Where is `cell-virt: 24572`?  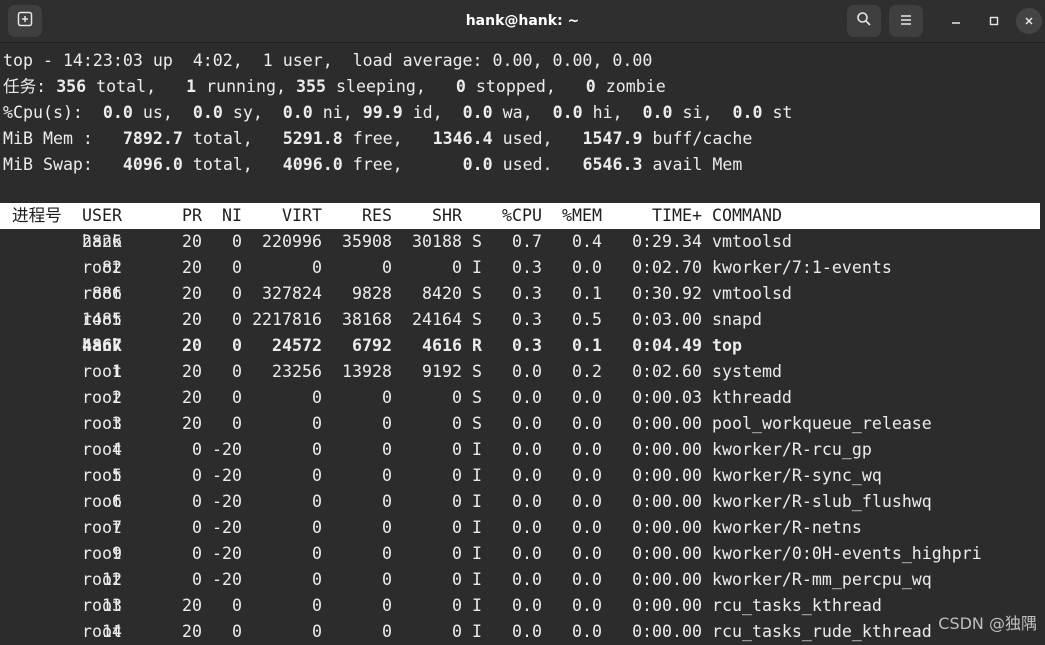 cell-virt: 24572 is located at coordinates (297, 345).